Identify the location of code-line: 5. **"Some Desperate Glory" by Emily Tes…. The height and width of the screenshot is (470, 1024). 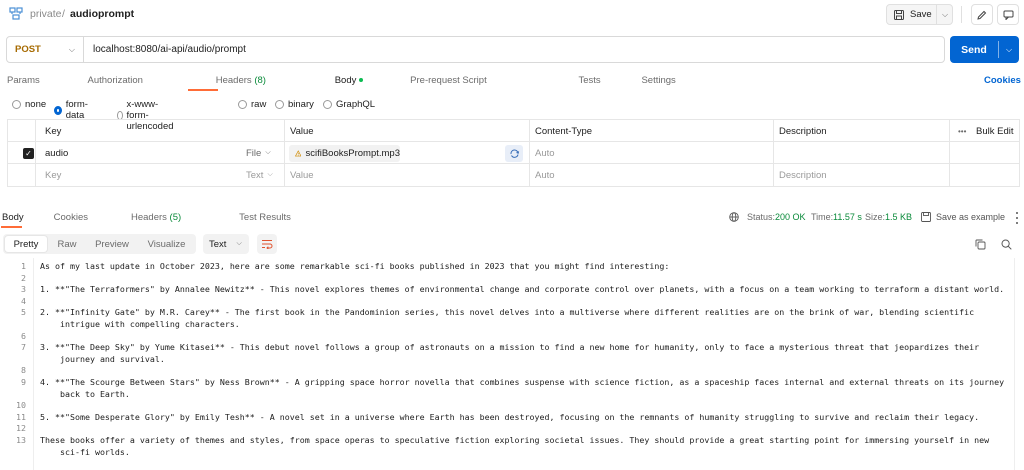
(510, 416).